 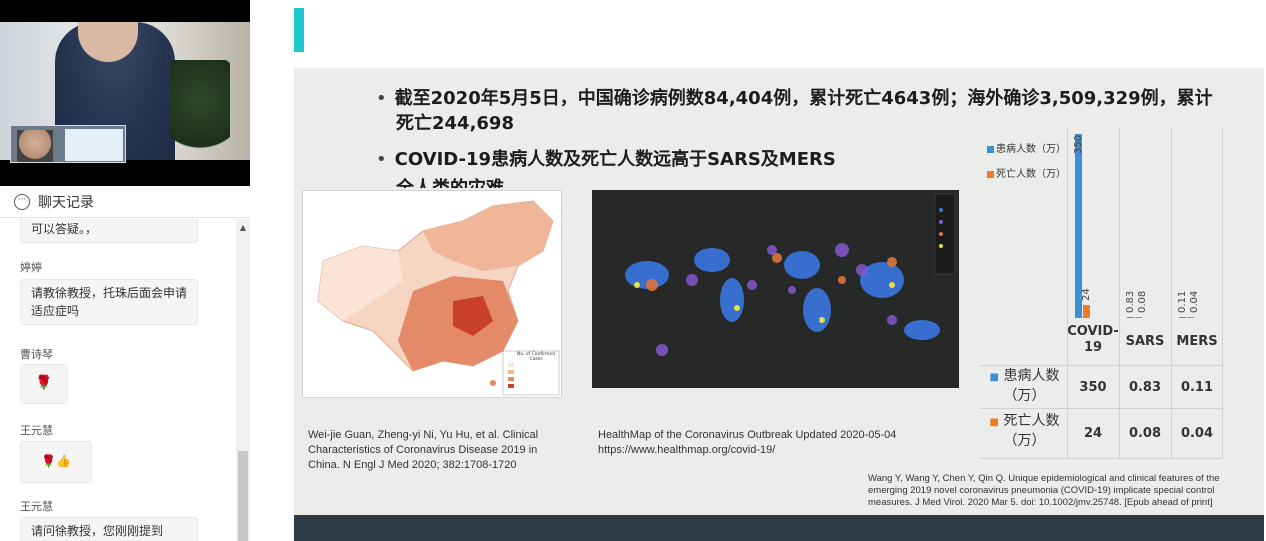 What do you see at coordinates (438, 298) in the screenshot?
I see `china-map-graphic` at bounding box center [438, 298].